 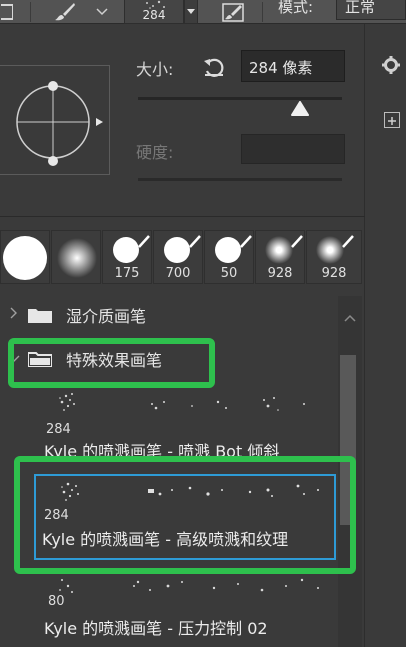 I want to click on annotation-highlight, so click(x=111, y=363).